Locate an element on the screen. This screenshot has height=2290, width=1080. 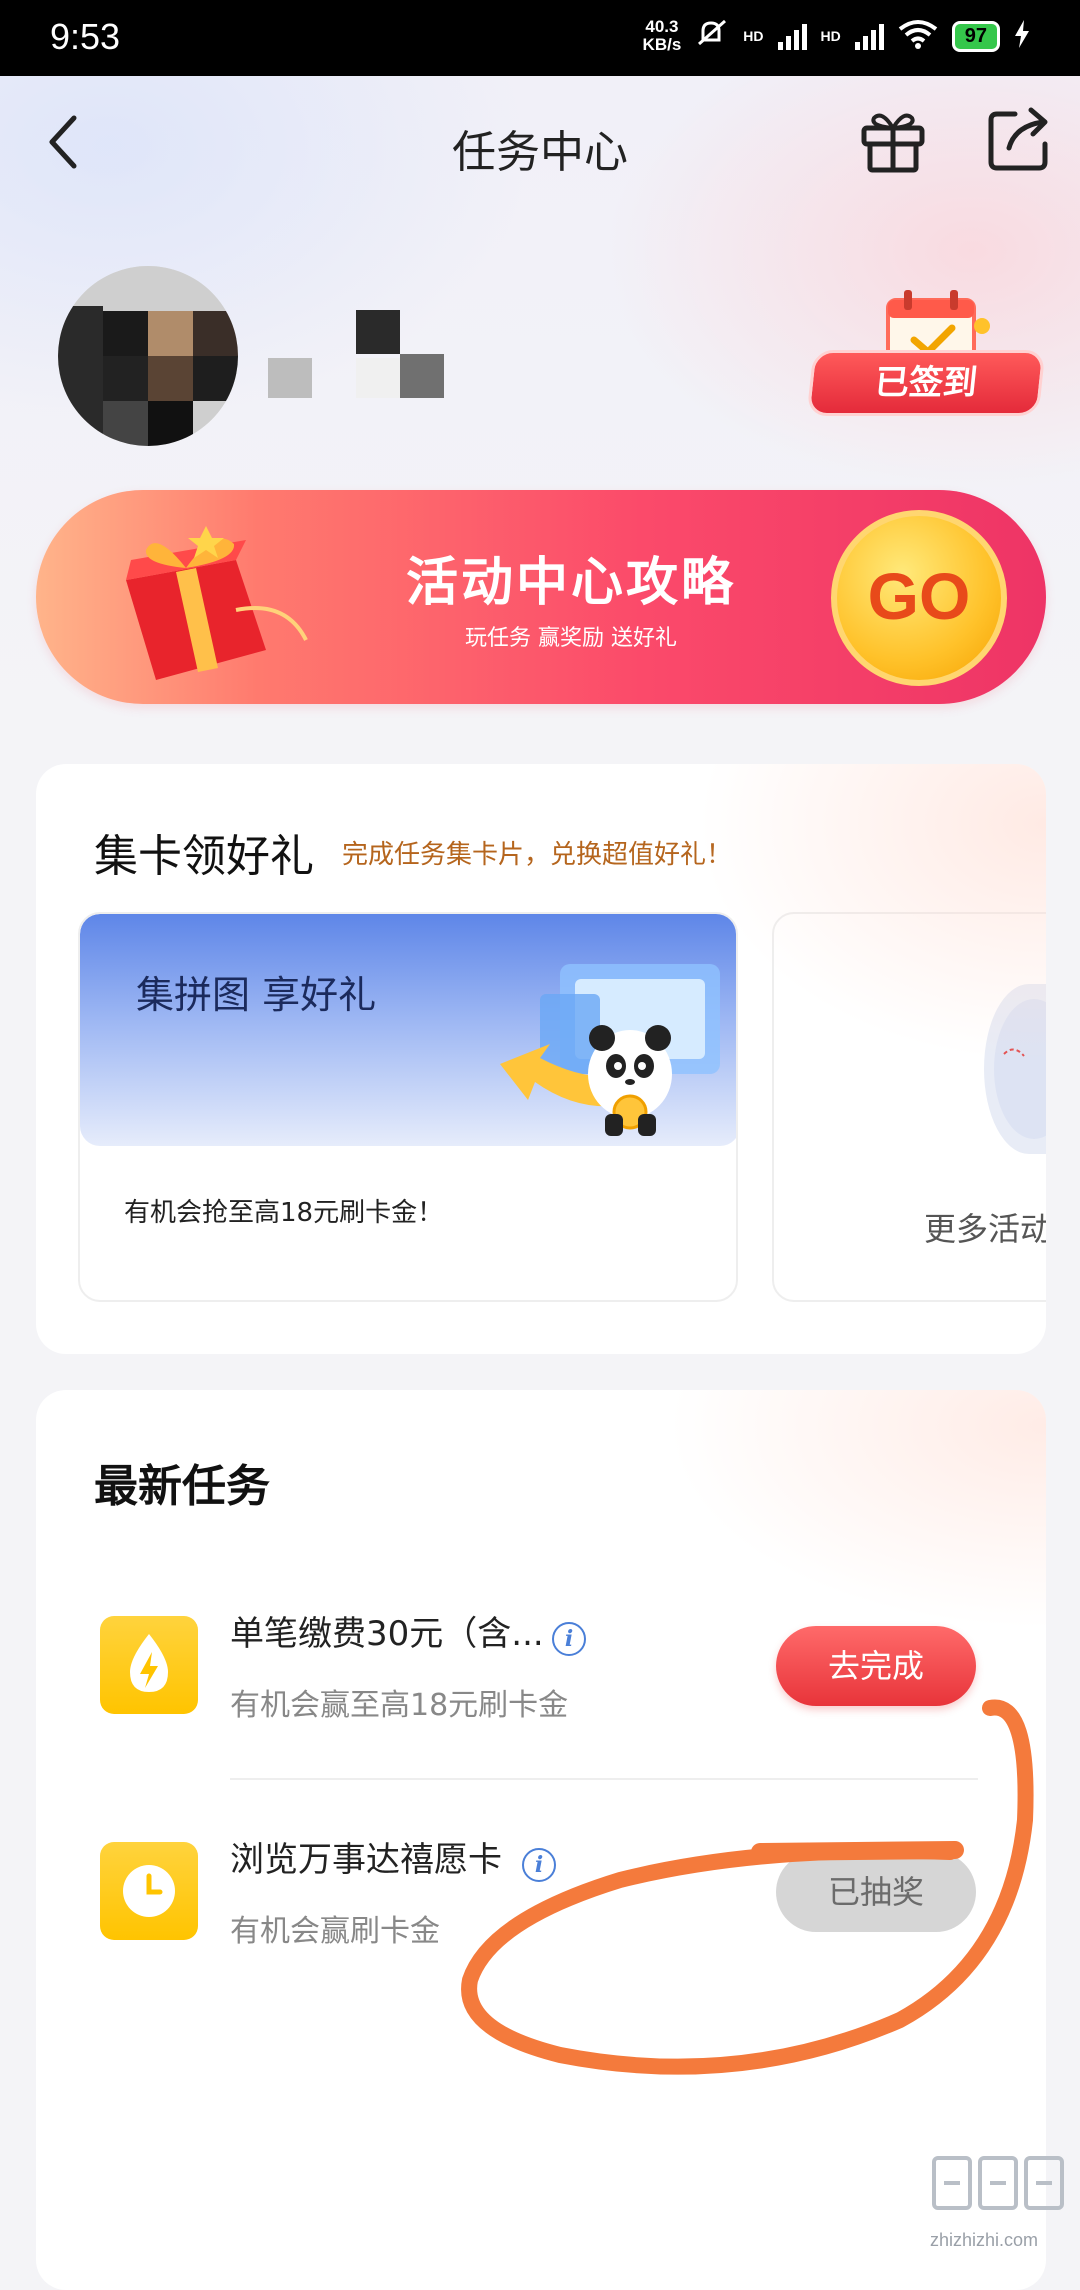
share-icon is located at coordinates (1020, 139).